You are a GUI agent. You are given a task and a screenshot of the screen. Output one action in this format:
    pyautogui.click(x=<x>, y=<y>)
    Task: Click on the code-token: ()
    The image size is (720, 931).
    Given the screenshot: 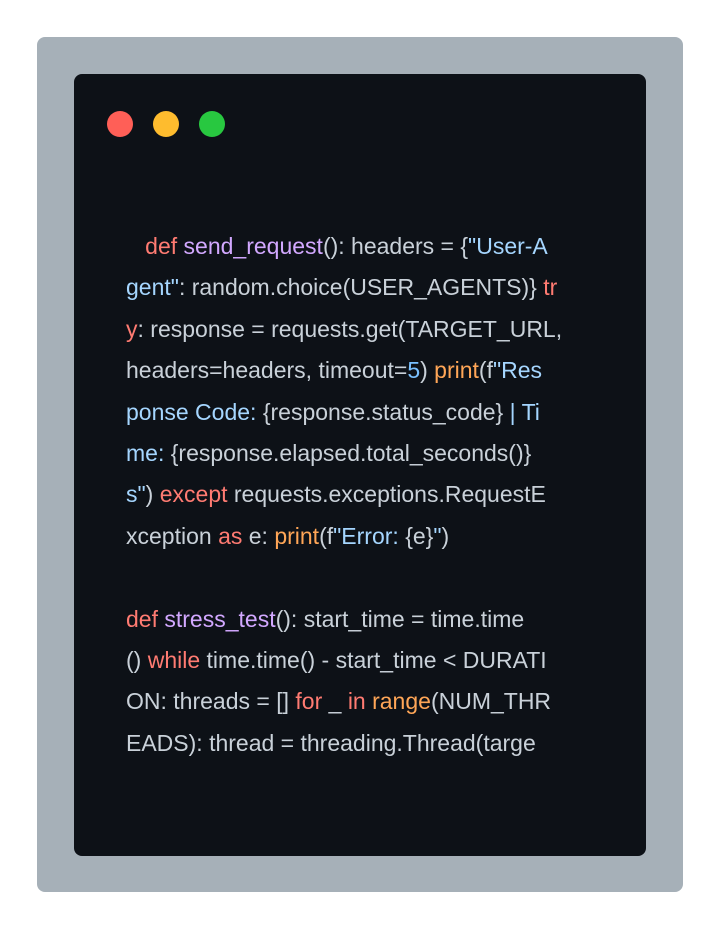 What is the action you would take?
    pyautogui.click(x=137, y=659)
    